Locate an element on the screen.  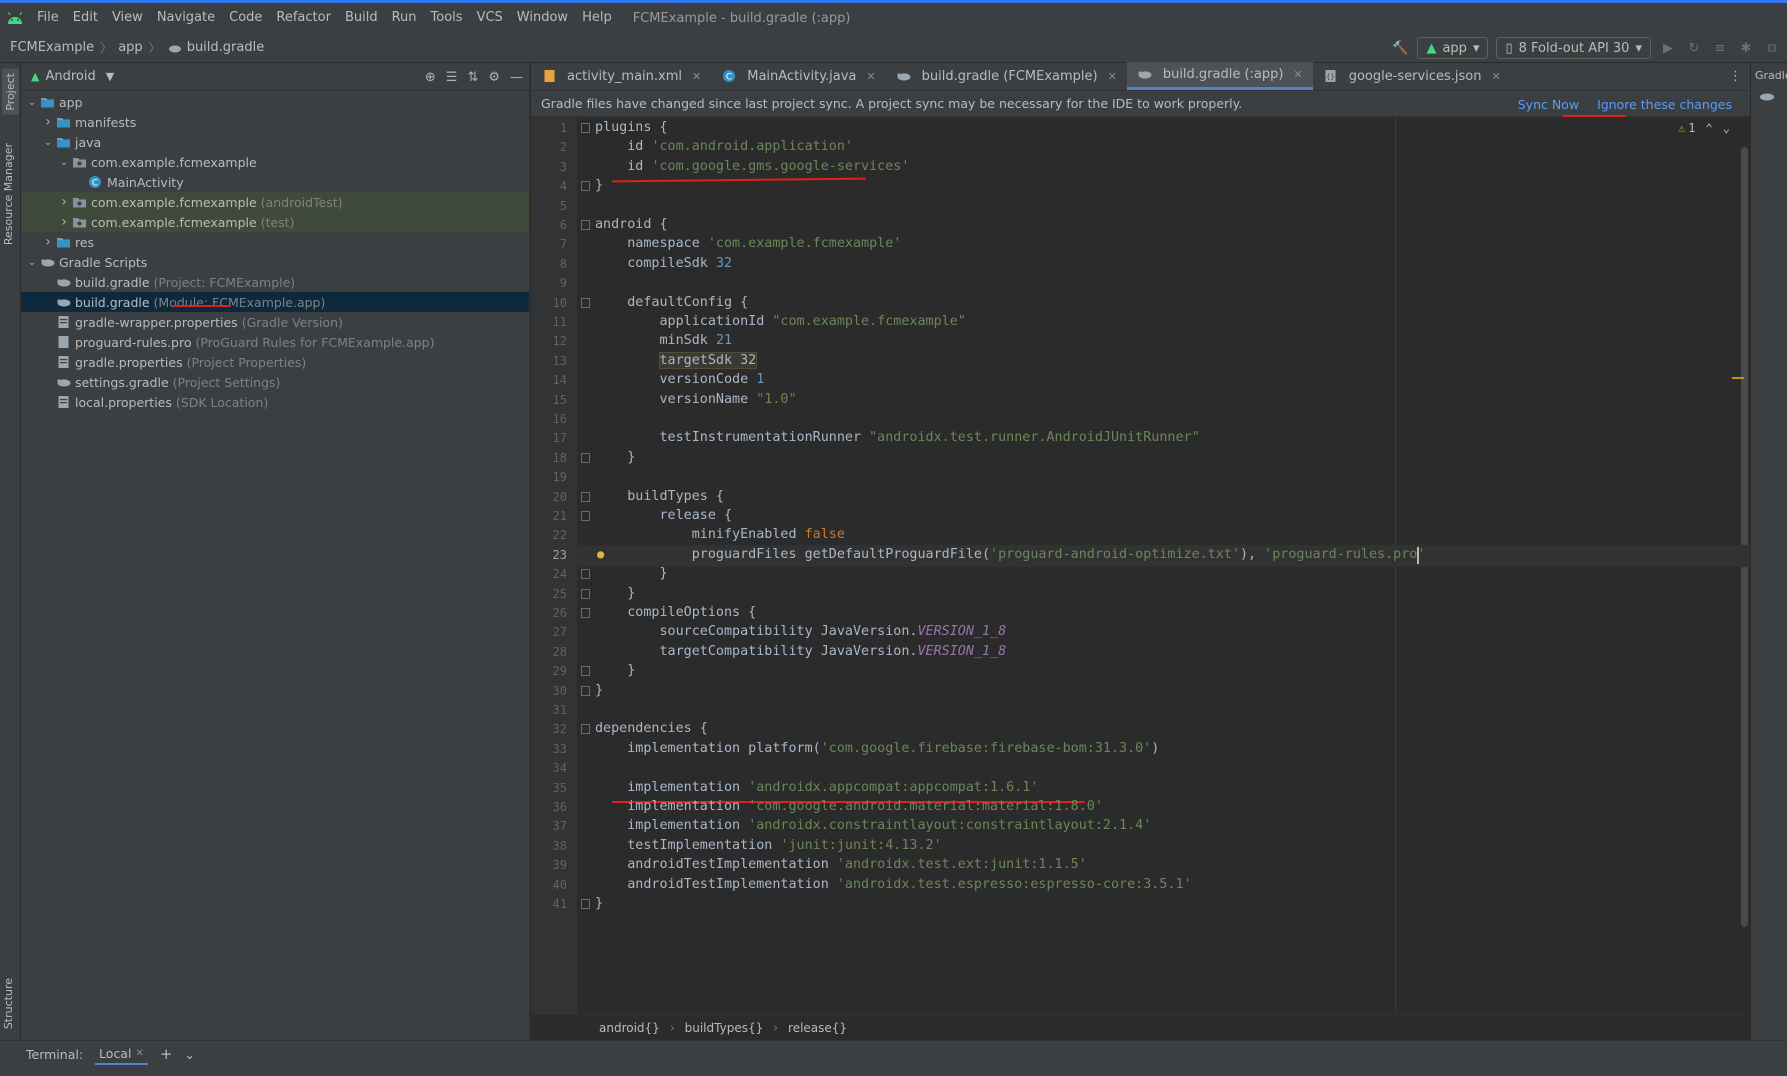
add-terminal-icon: + is located at coordinates (166, 1054).